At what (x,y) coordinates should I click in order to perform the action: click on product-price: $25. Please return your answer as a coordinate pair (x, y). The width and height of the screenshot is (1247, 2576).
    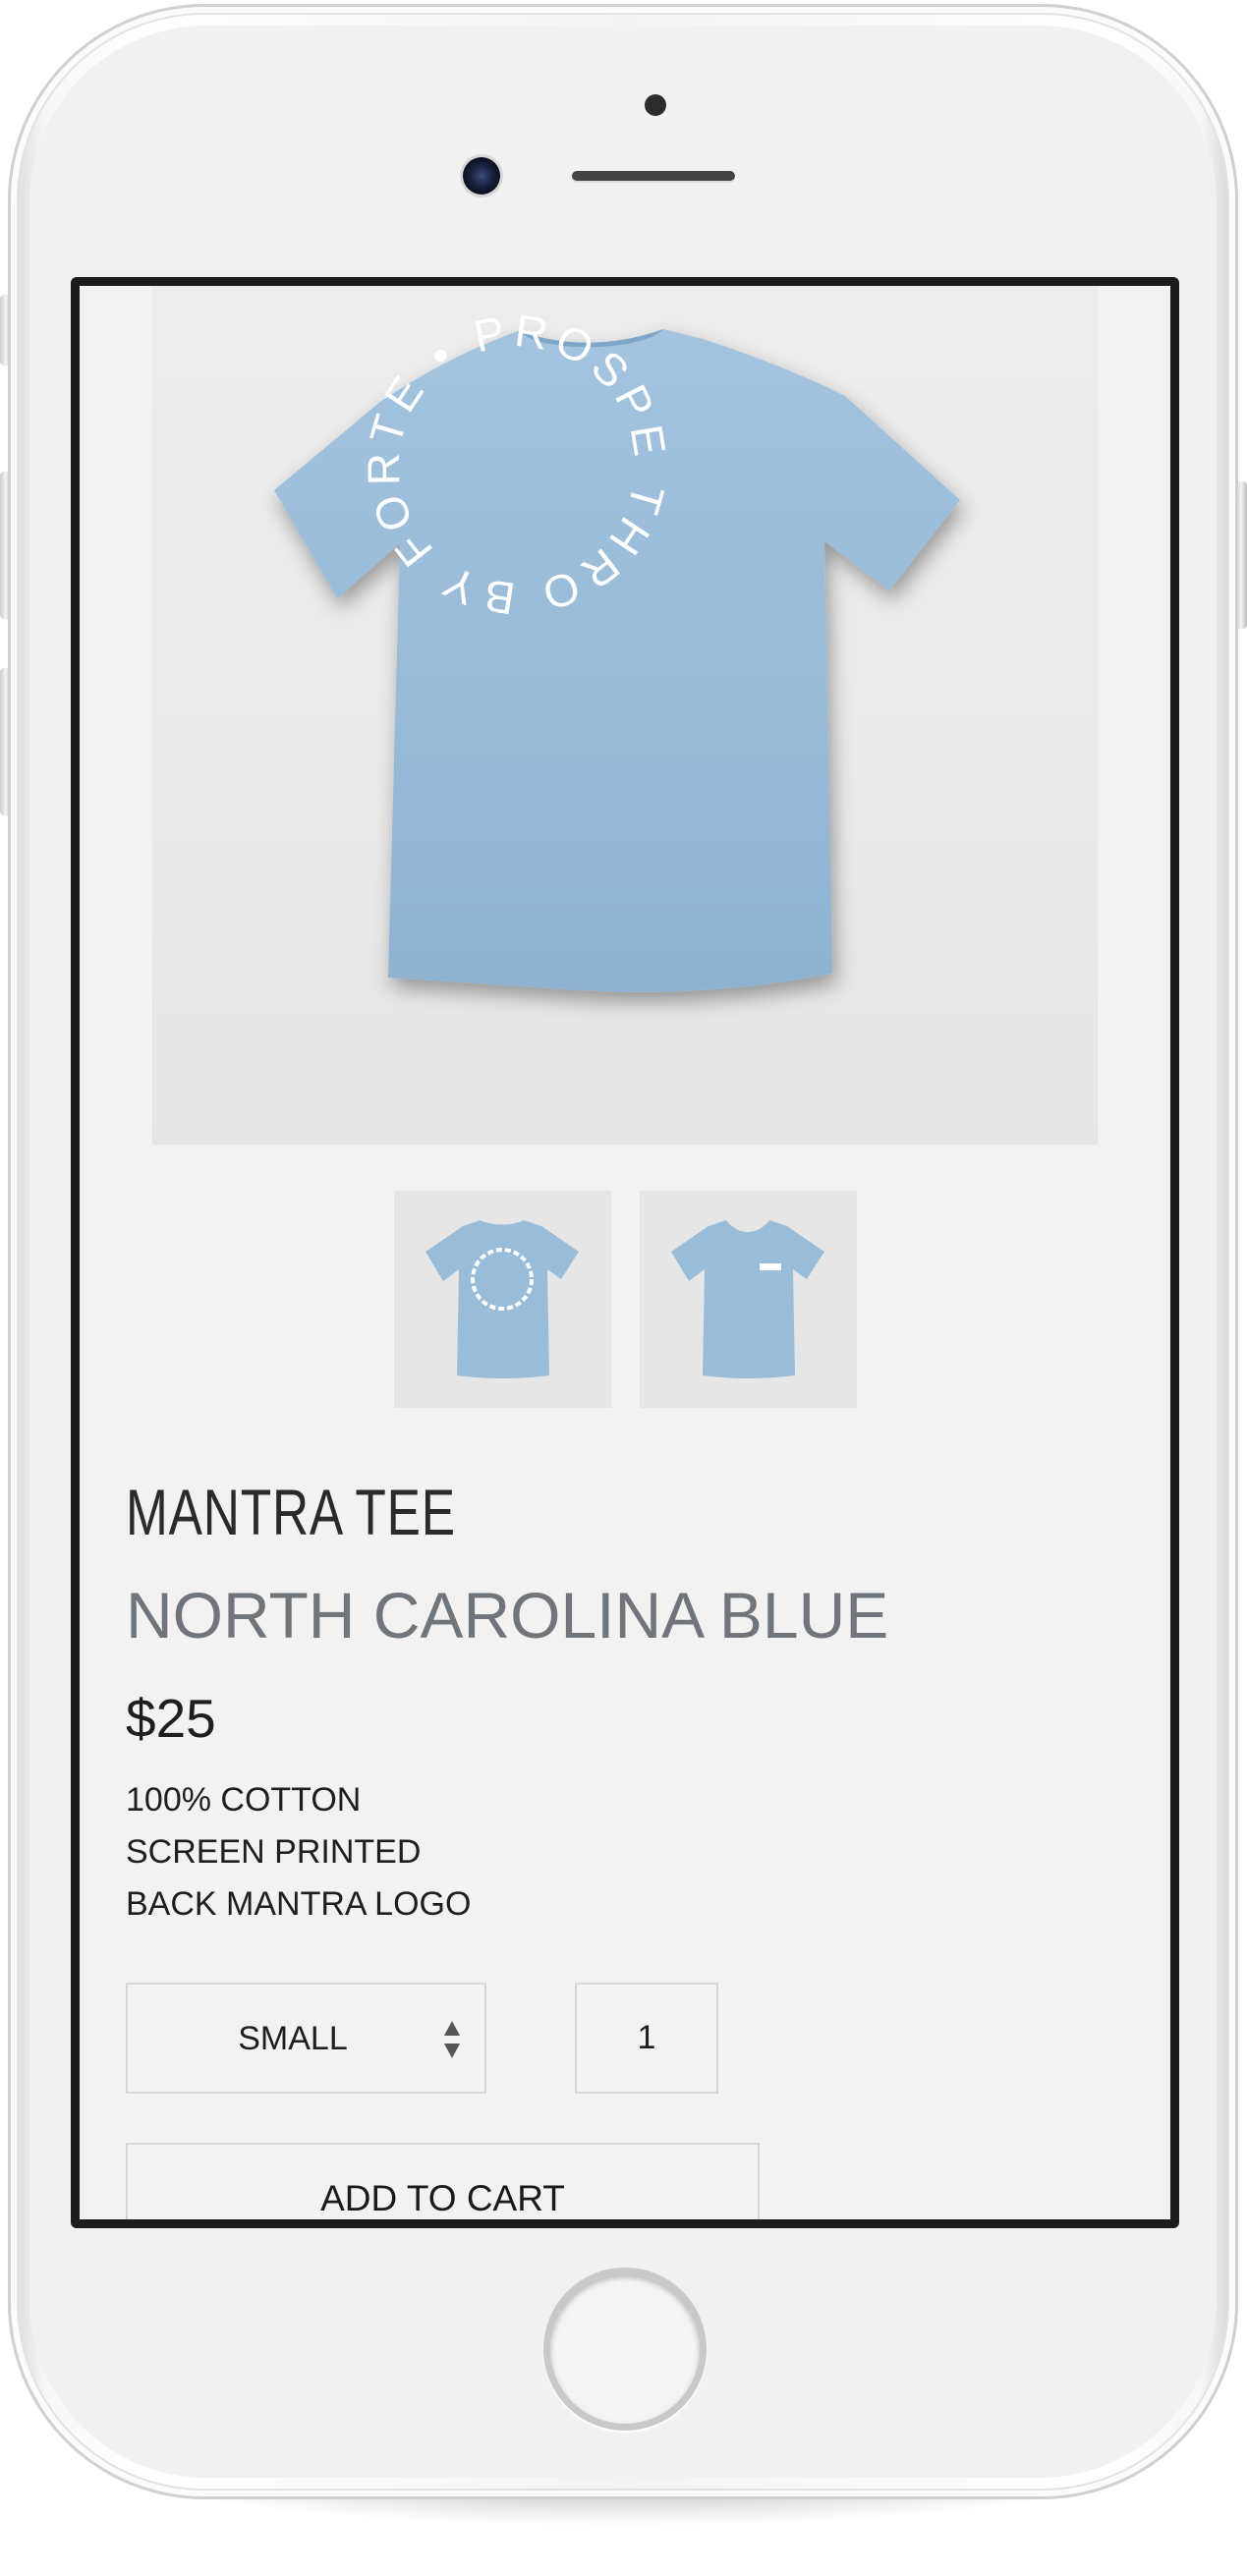
    Looking at the image, I should click on (171, 1718).